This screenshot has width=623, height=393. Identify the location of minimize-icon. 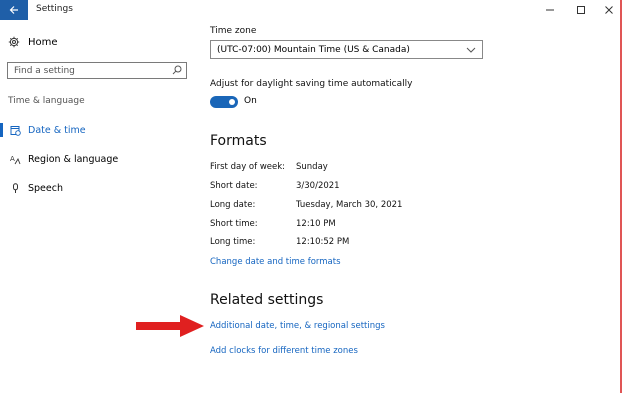
(550, 10).